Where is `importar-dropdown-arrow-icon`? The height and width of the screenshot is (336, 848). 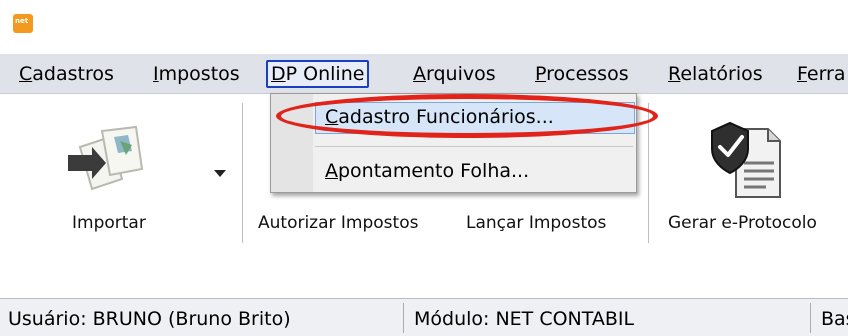 importar-dropdown-arrow-icon is located at coordinates (220, 173).